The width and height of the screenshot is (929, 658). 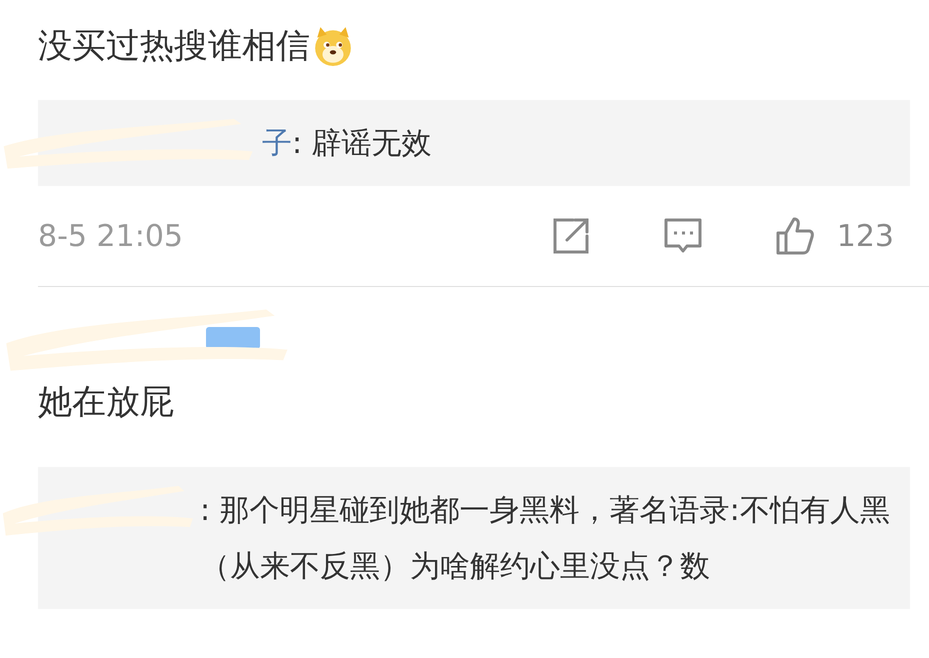 What do you see at coordinates (794, 236) in the screenshot?
I see `thumbs-up-icon` at bounding box center [794, 236].